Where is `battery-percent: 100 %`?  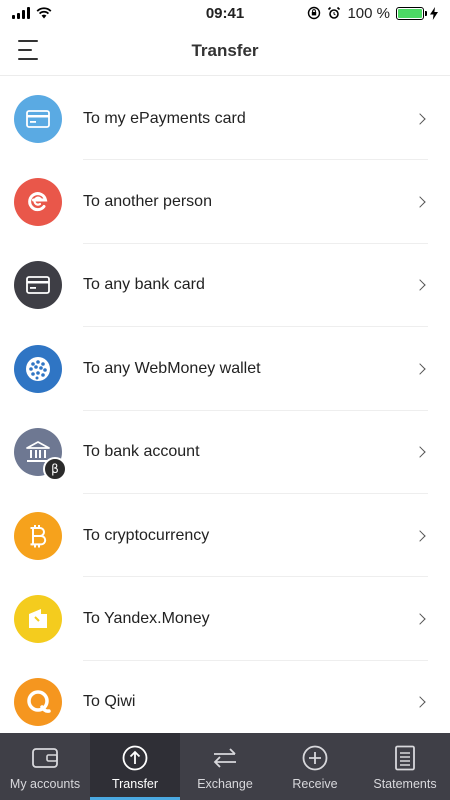 battery-percent: 100 % is located at coordinates (368, 13).